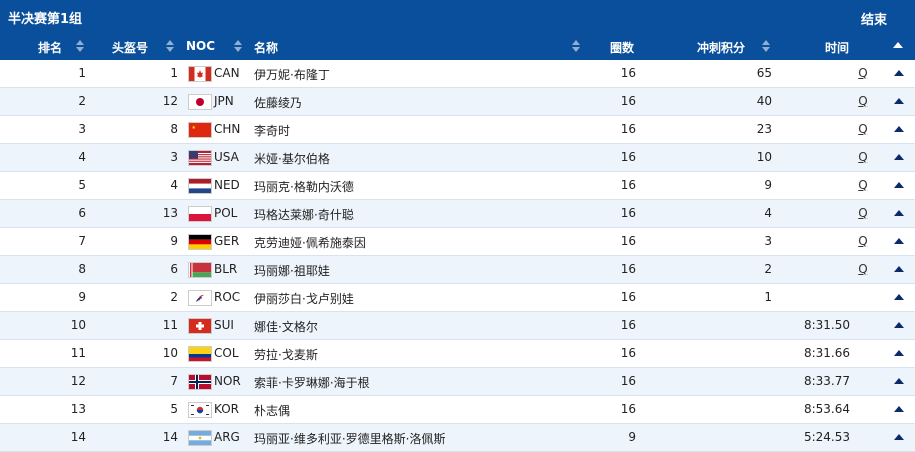 The height and width of the screenshot is (452, 915). I want to click on rank-cell: 1, so click(82, 73).